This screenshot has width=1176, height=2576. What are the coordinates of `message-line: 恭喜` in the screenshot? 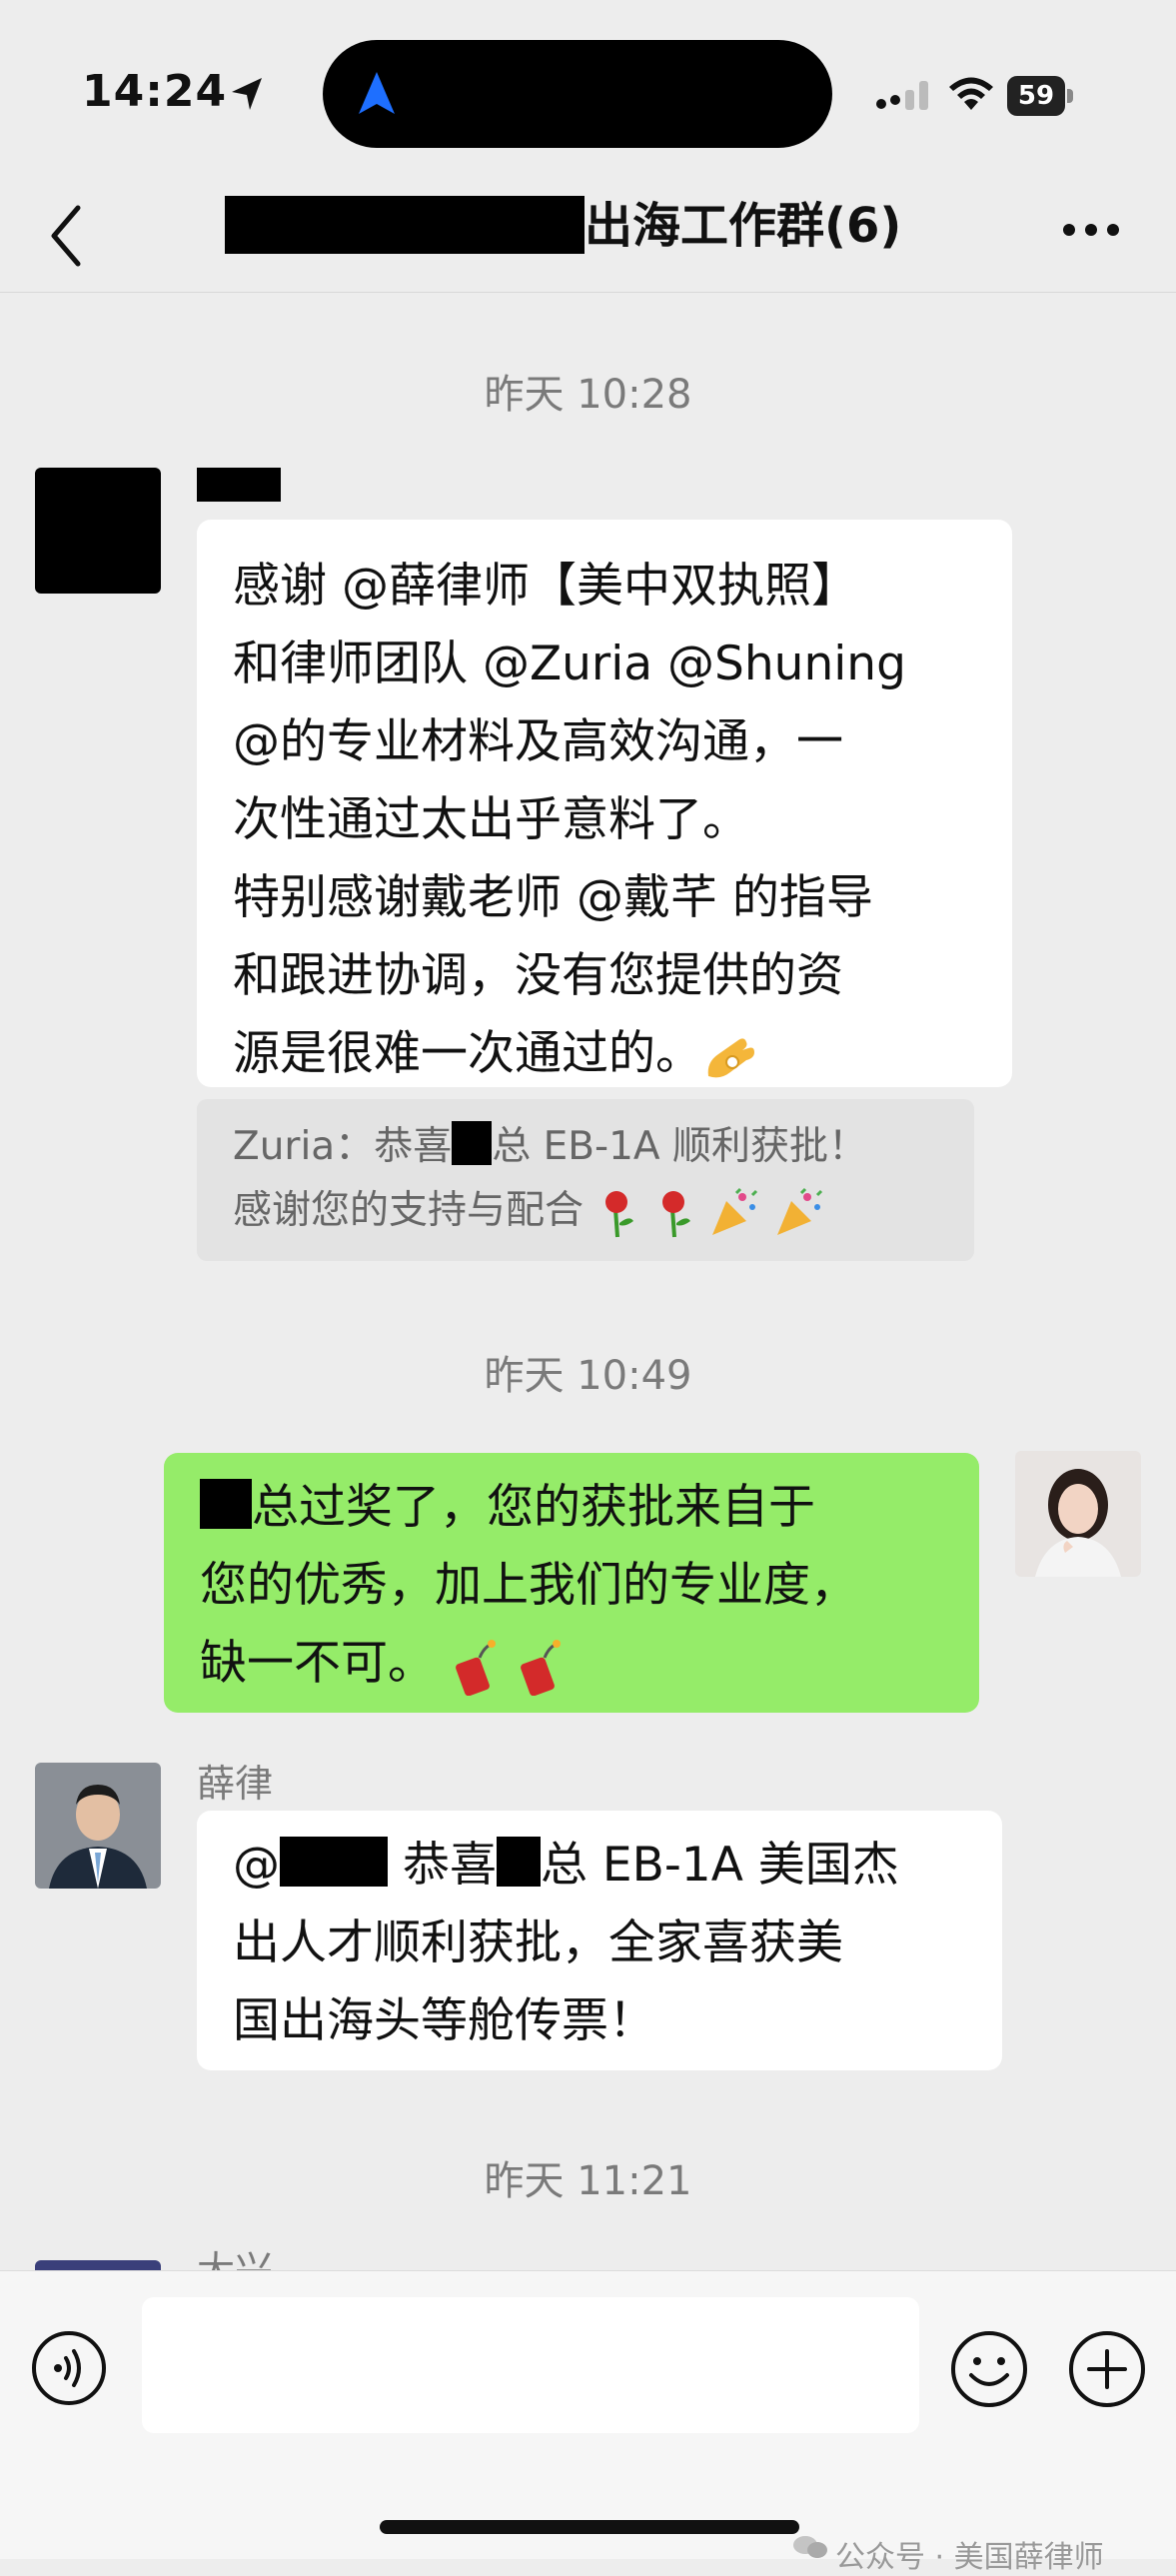 It's located at (442, 1865).